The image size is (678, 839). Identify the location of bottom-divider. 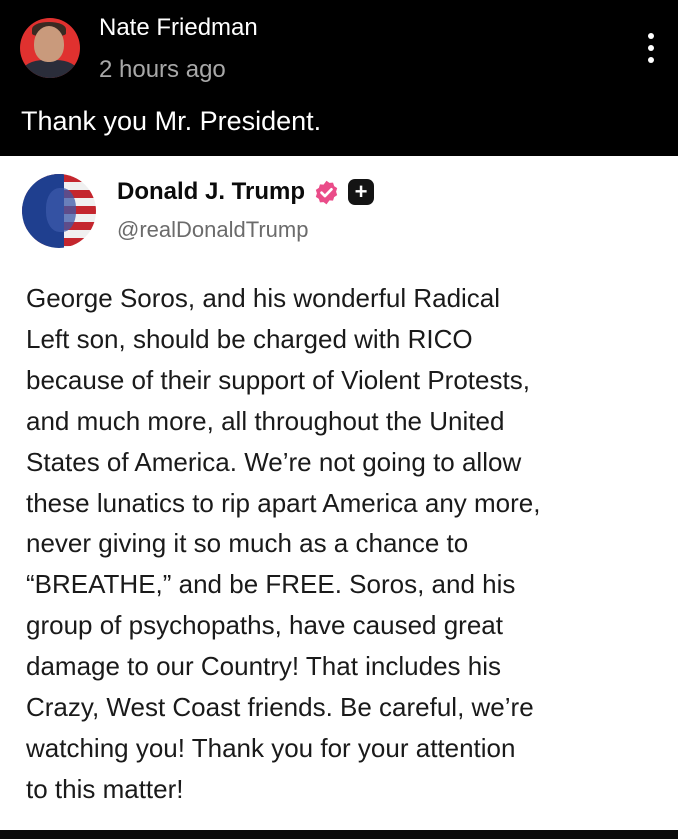
(339, 834).